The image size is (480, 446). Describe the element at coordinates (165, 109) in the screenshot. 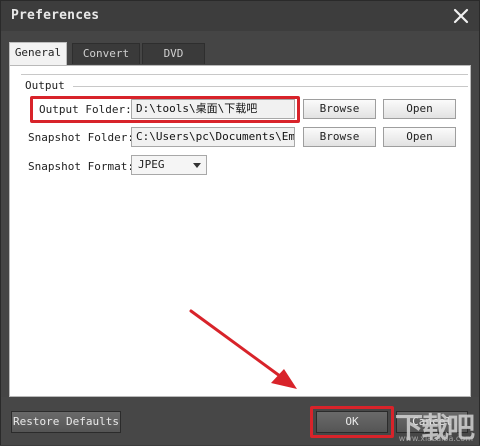

I see `highlight-output-folder` at that location.